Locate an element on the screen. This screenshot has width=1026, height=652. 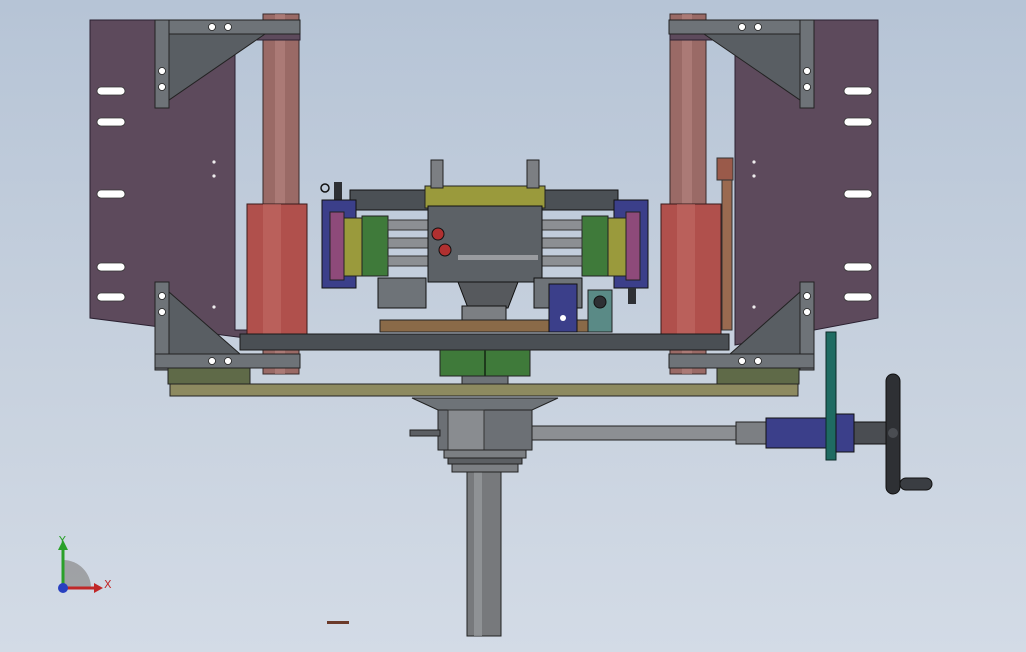
rotary-ring is located at coordinates (485, 367).